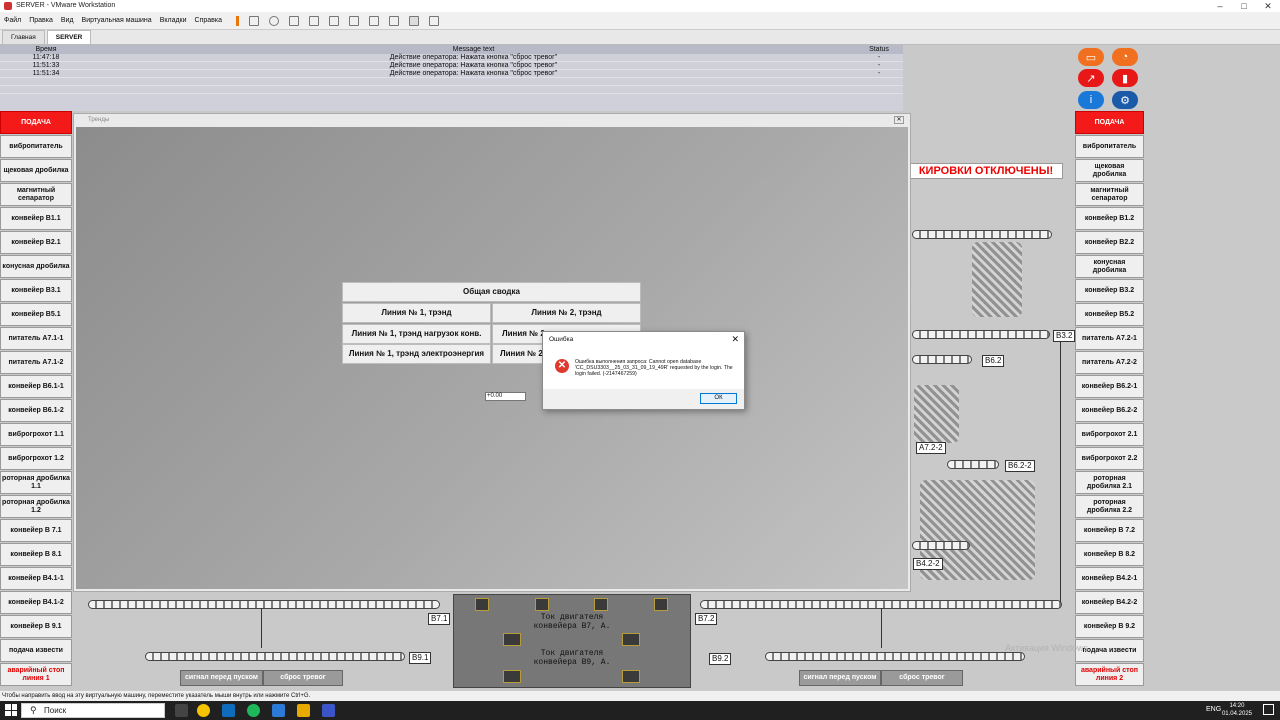 Image resolution: width=1280 pixels, height=720 pixels. I want to click on line2-button-15: роторная дробилка 2.1, so click(1109, 482).